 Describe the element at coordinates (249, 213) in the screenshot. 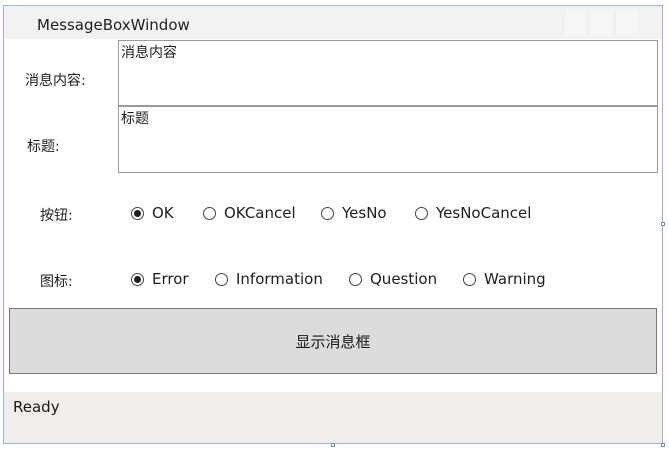

I see `radio-okcancel: OKCancel` at that location.